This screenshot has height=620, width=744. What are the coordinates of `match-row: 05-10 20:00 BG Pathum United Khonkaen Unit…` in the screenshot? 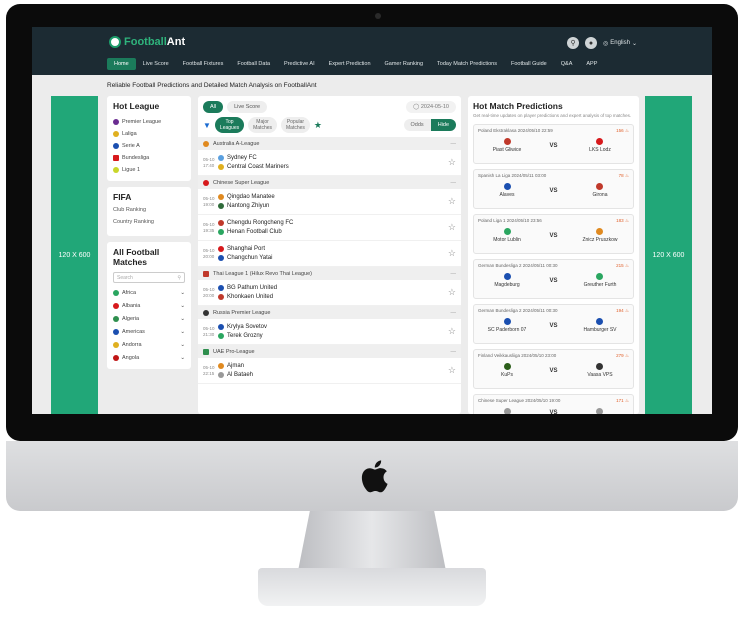 It's located at (329, 293).